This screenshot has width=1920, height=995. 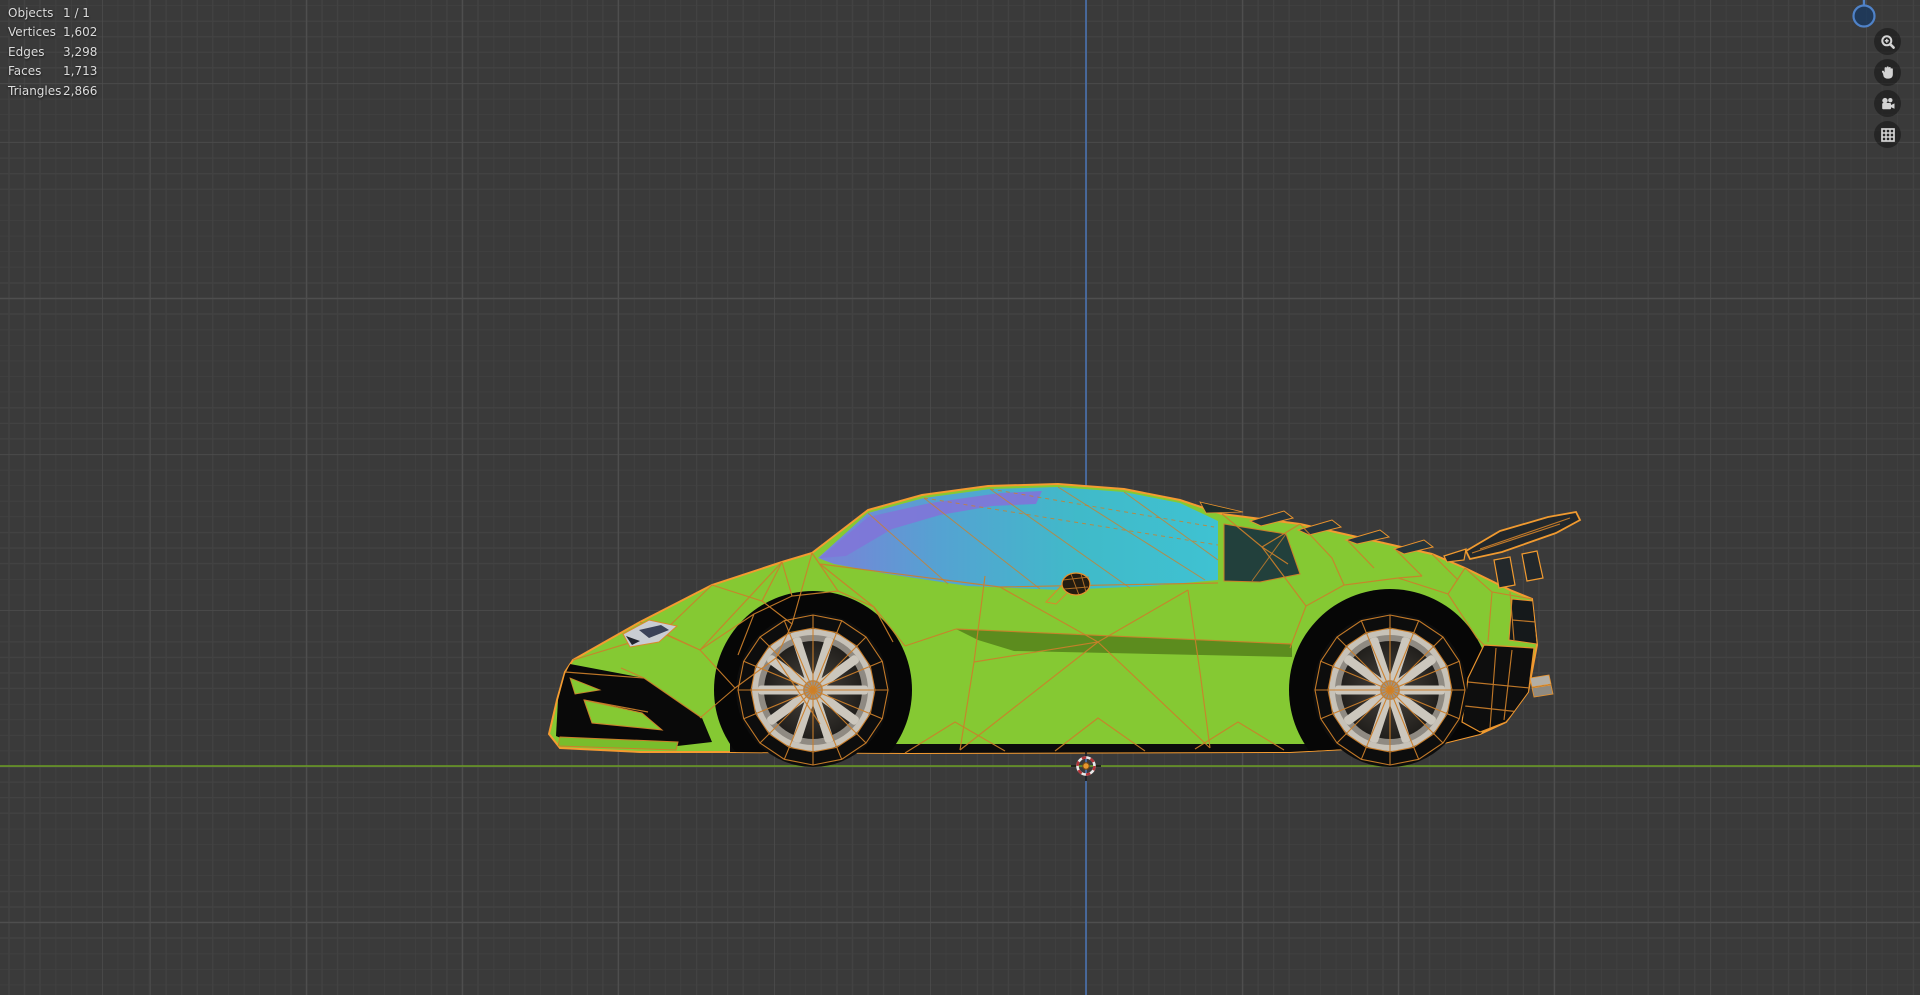 I want to click on pan-button, so click(x=1887, y=72).